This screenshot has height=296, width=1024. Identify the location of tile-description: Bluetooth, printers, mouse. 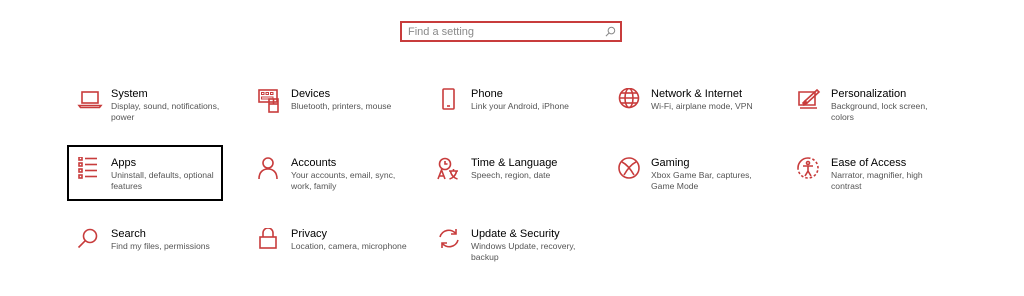
(341, 106).